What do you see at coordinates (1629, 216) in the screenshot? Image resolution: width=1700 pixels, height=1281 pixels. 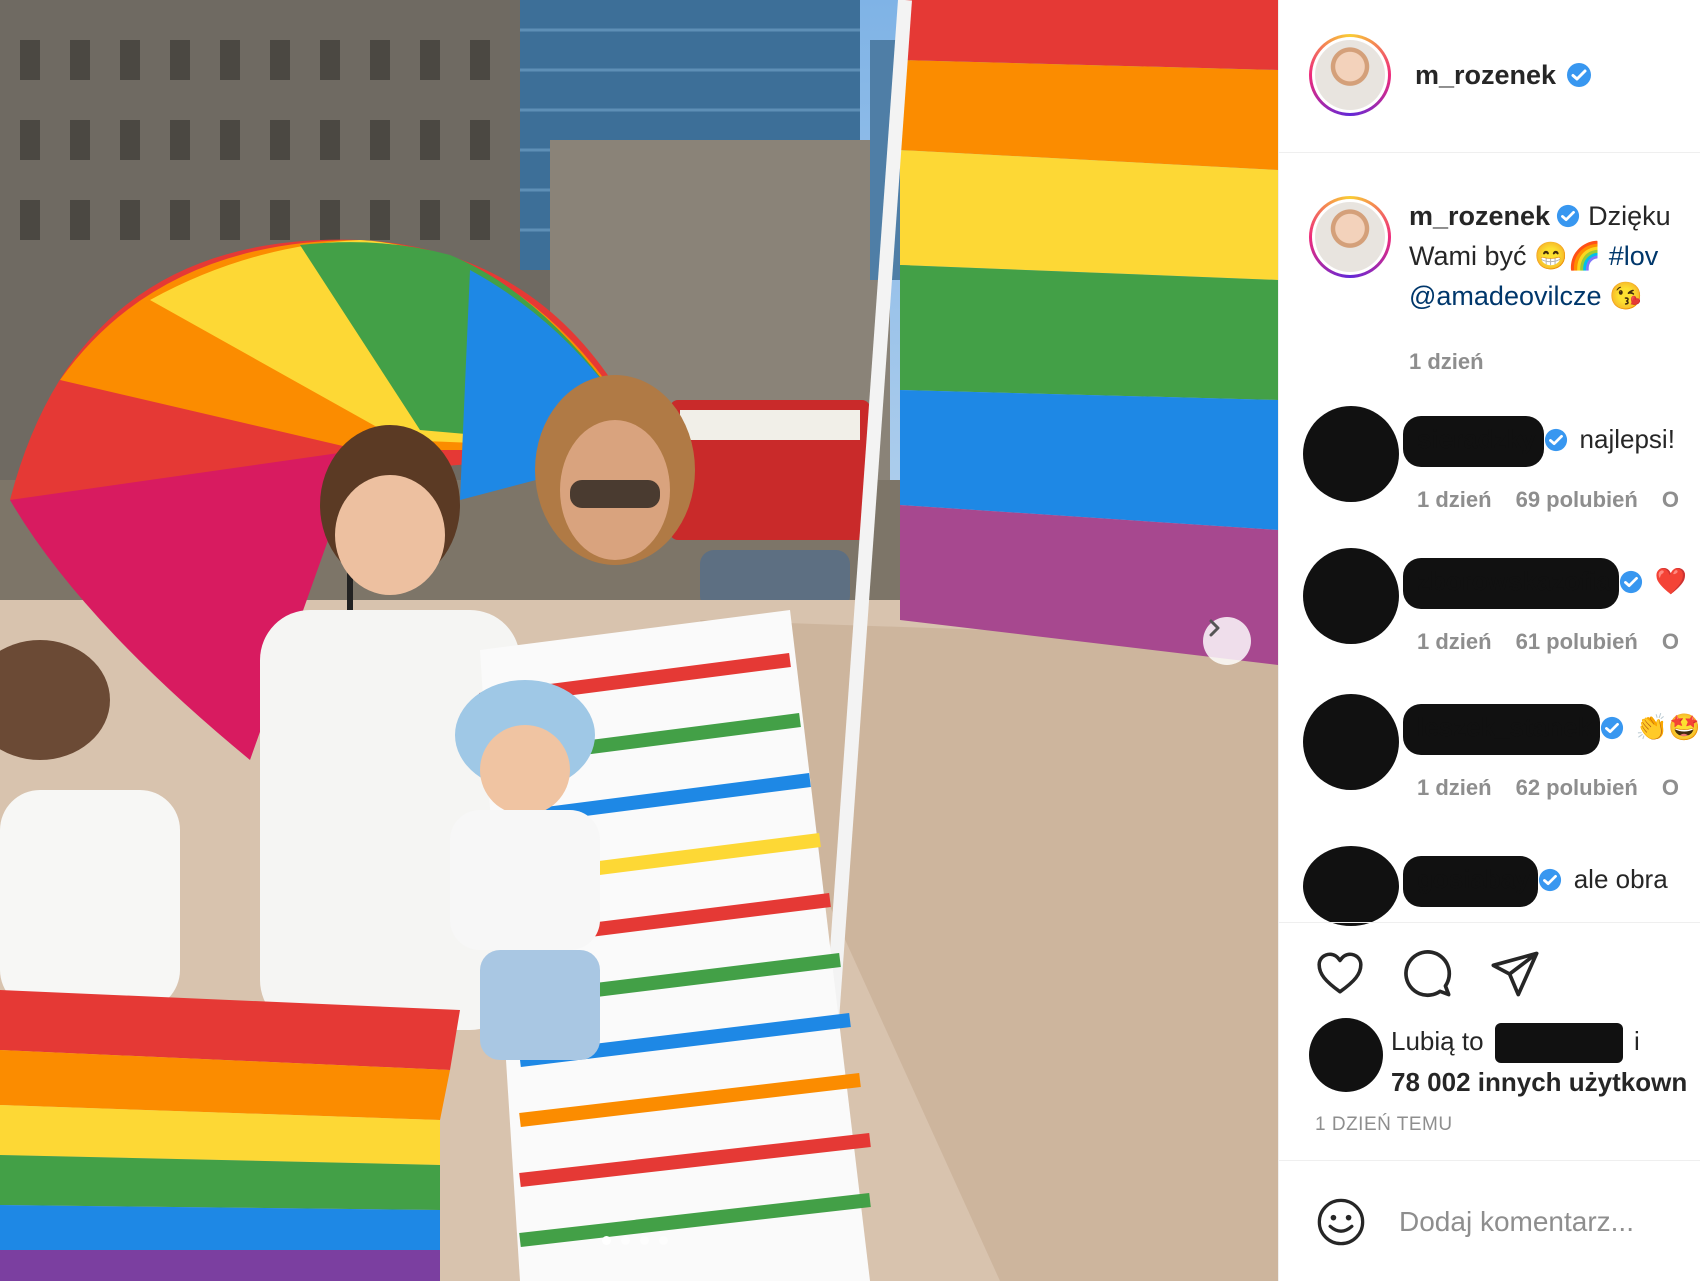 I see `caption-body-start: Dzięku` at bounding box center [1629, 216].